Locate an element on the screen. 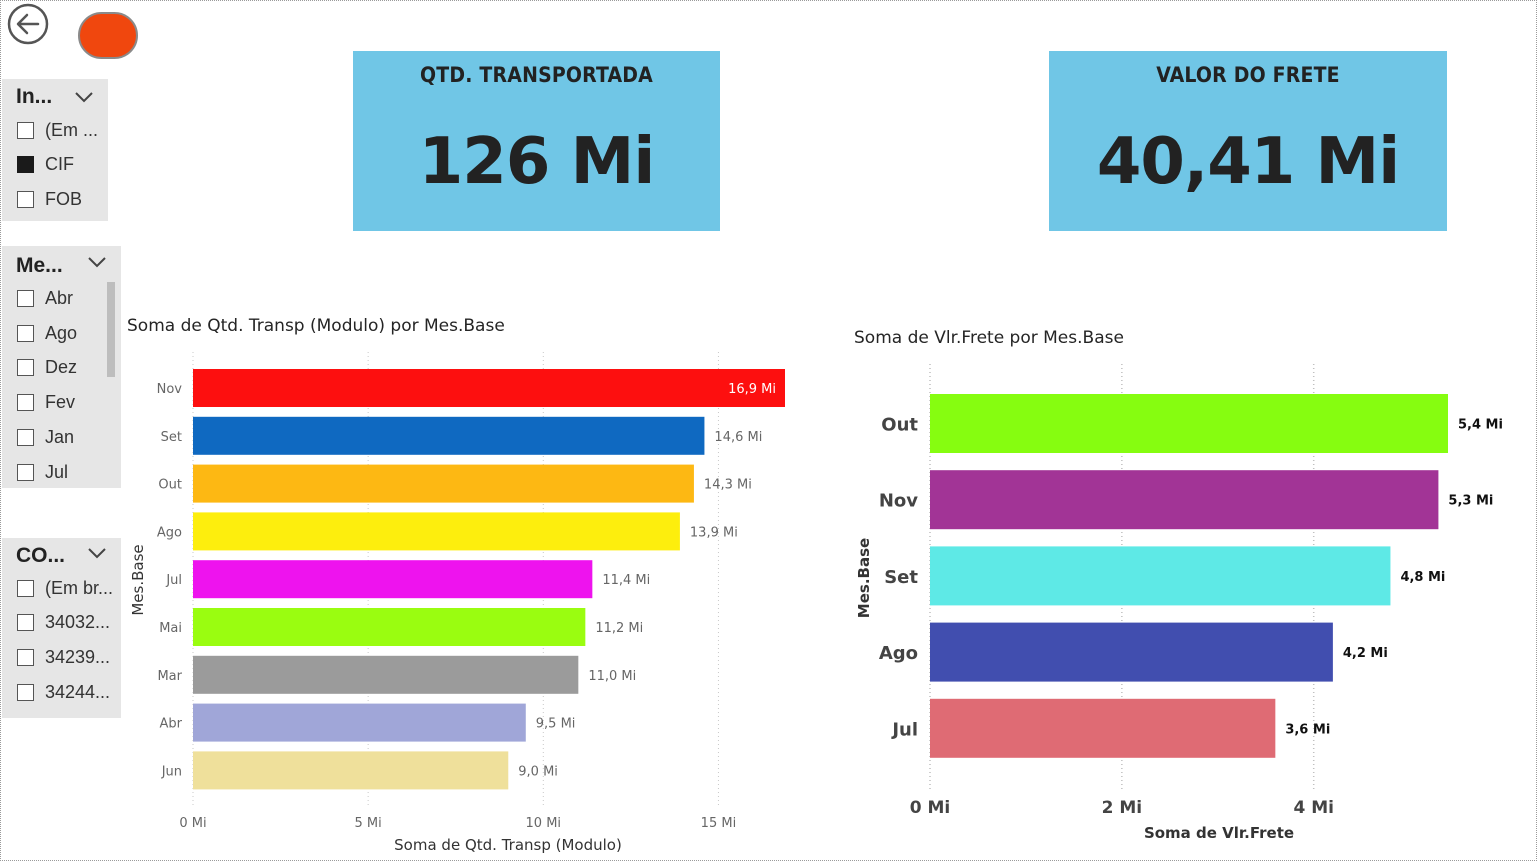 The width and height of the screenshot is (1537, 861). x-tick-label: 15 Mi is located at coordinates (719, 823).